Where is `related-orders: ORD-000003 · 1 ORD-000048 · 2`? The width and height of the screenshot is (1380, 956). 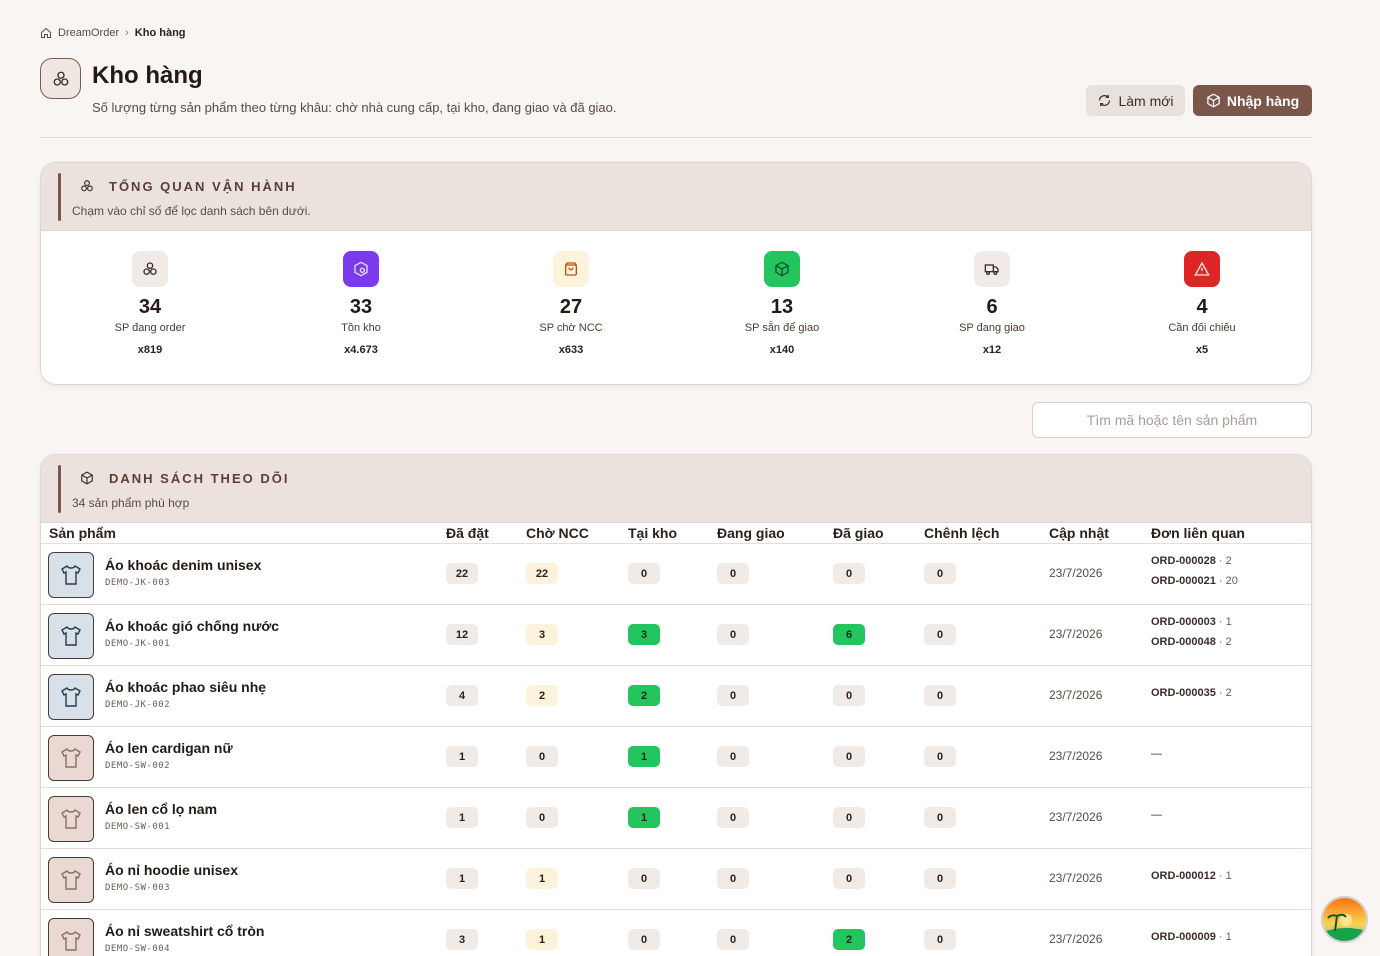 related-orders: ORD-000003 · 1 ORD-000048 · 2 is located at coordinates (1191, 636).